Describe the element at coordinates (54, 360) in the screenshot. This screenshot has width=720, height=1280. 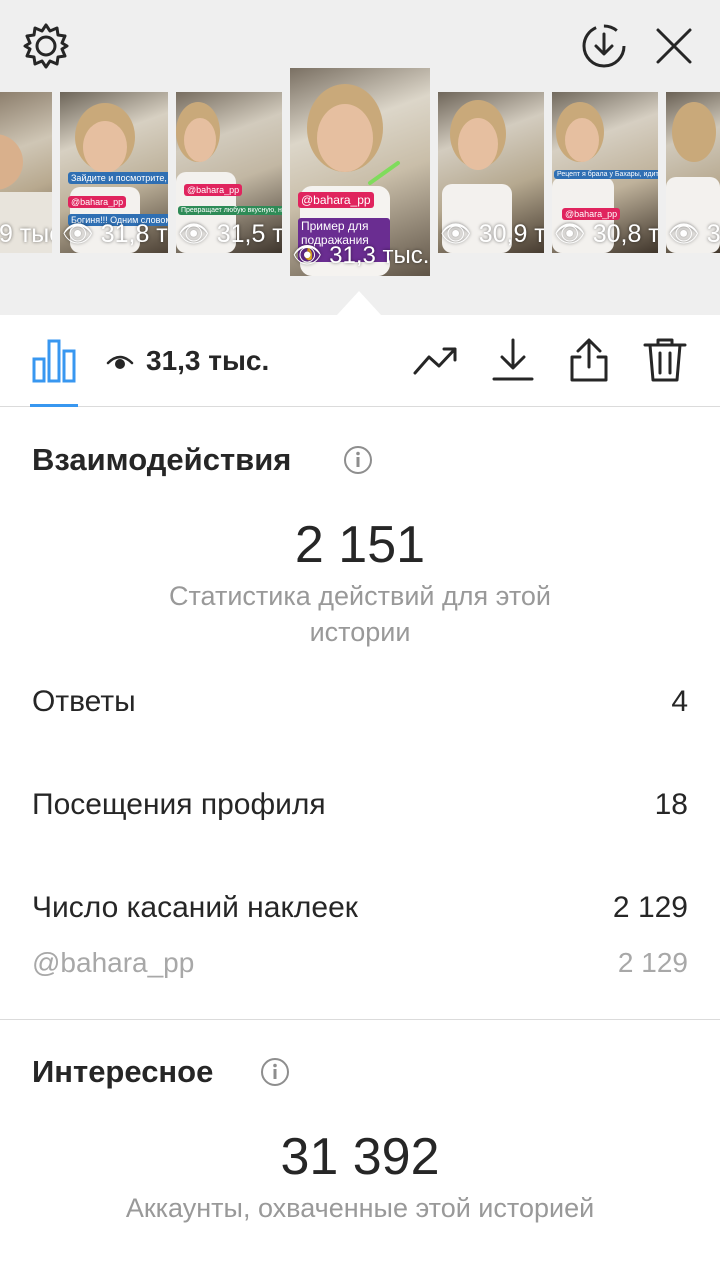
I see `bar-chart-icon` at that location.